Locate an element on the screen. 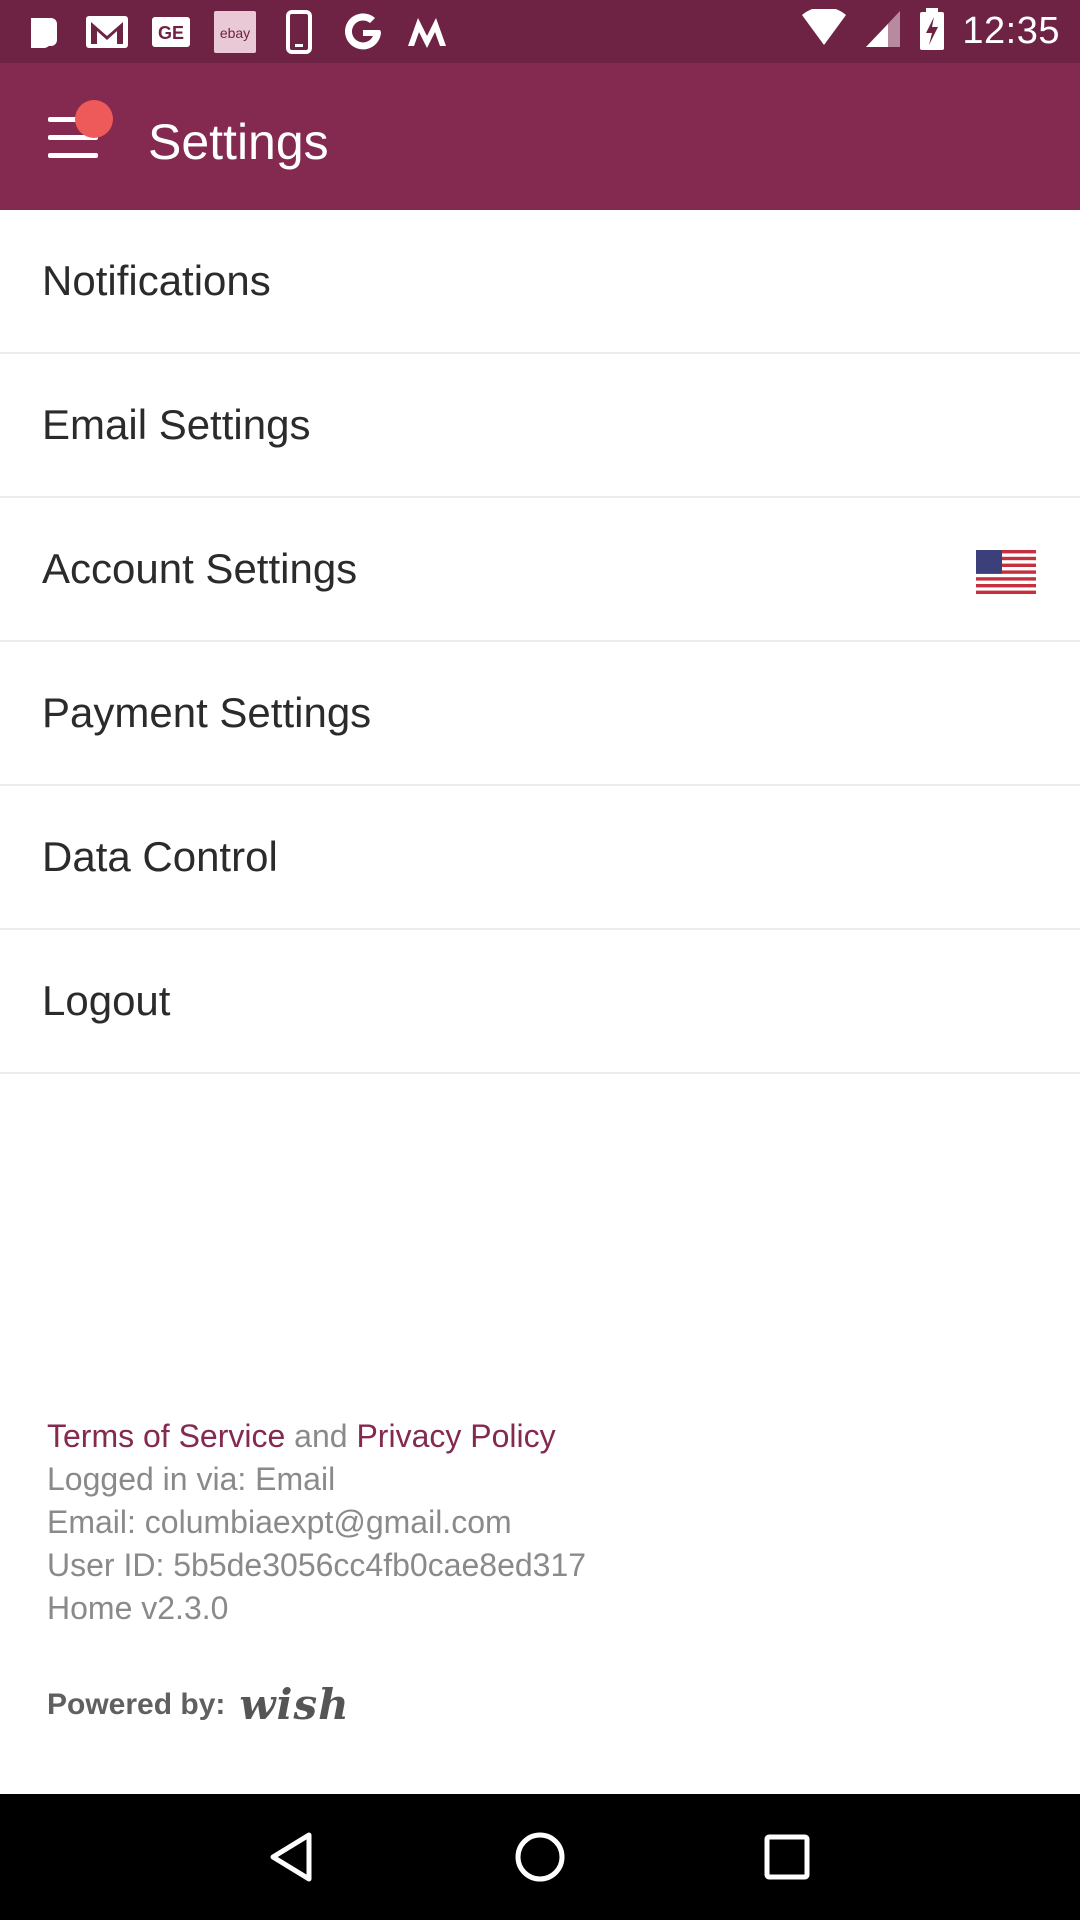  settings-item-label: Account Settings is located at coordinates (200, 568).